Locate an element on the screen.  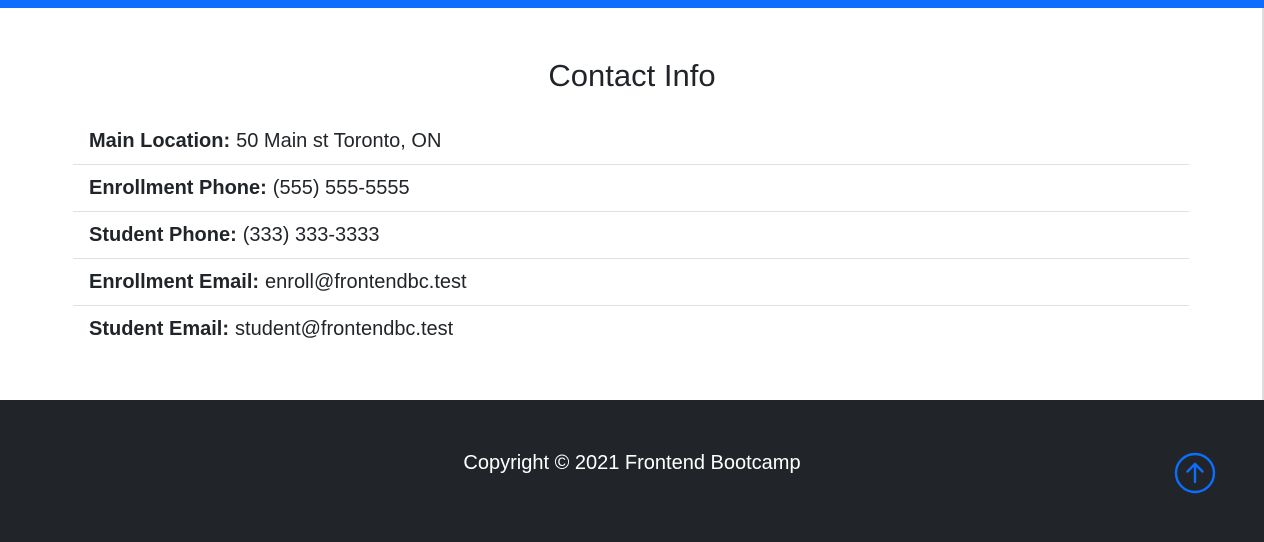
list-item-student-phone: Student Phone: (333) 333-3333 is located at coordinates (631, 235).